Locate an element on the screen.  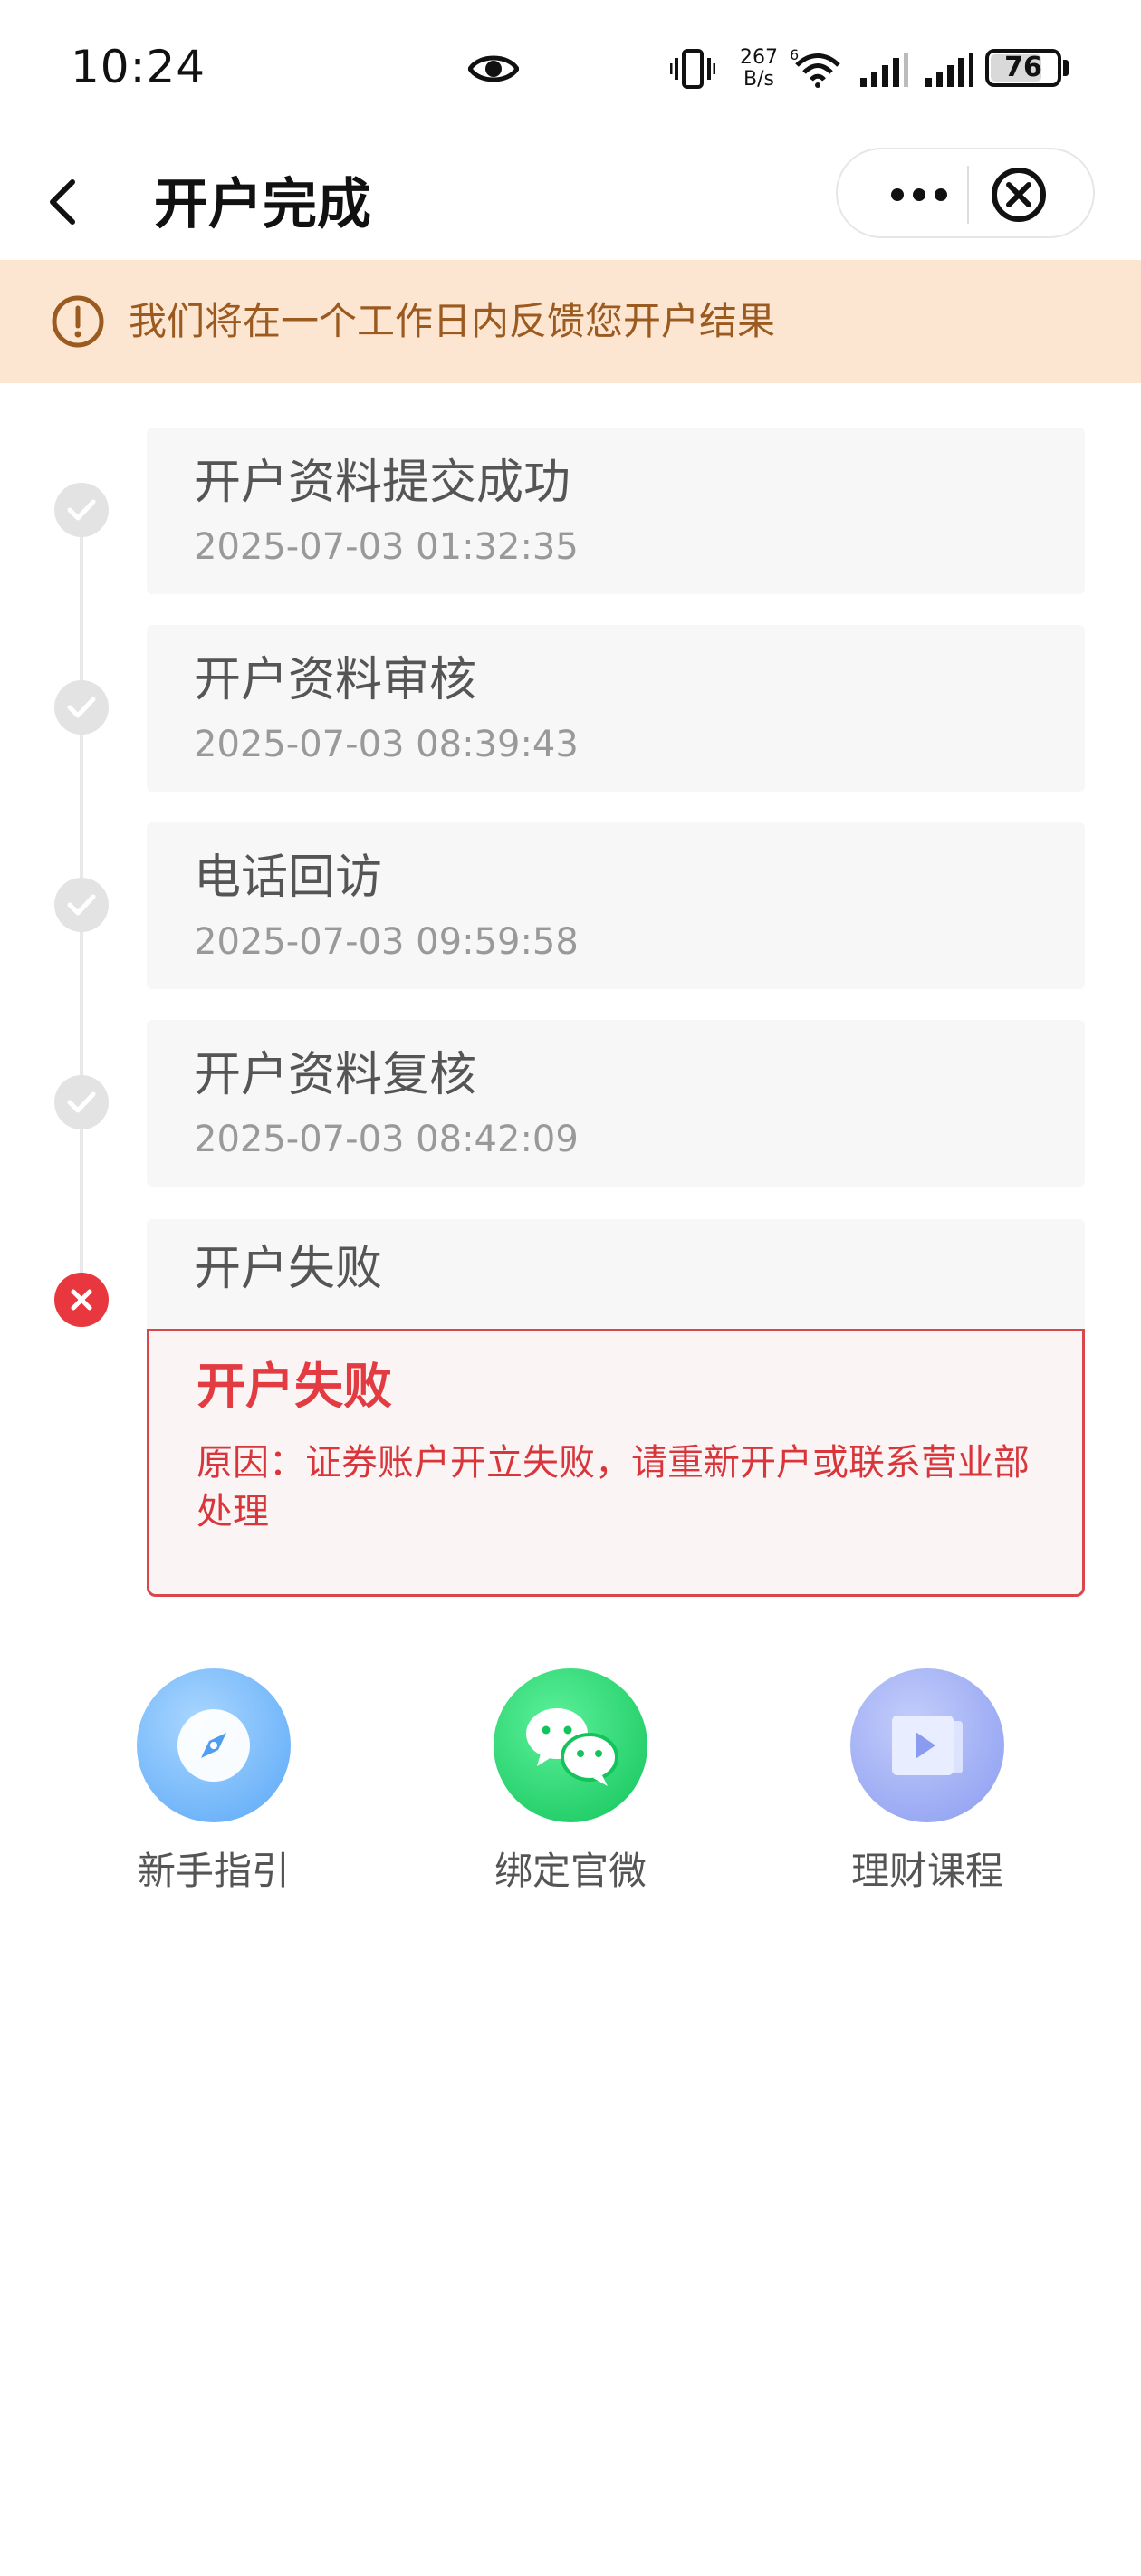
net-speed-unit: B/s is located at coordinates (758, 79).